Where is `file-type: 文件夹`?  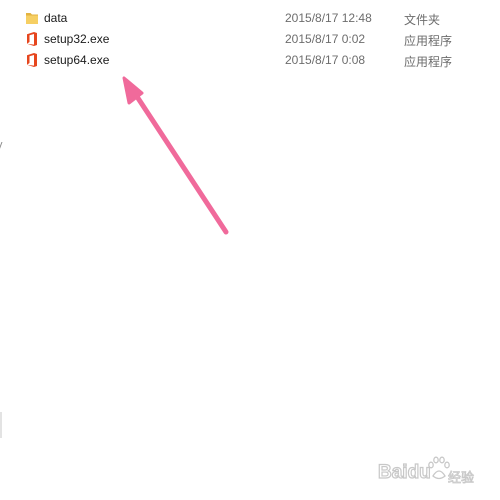
file-type: 文件夹 is located at coordinates (422, 20).